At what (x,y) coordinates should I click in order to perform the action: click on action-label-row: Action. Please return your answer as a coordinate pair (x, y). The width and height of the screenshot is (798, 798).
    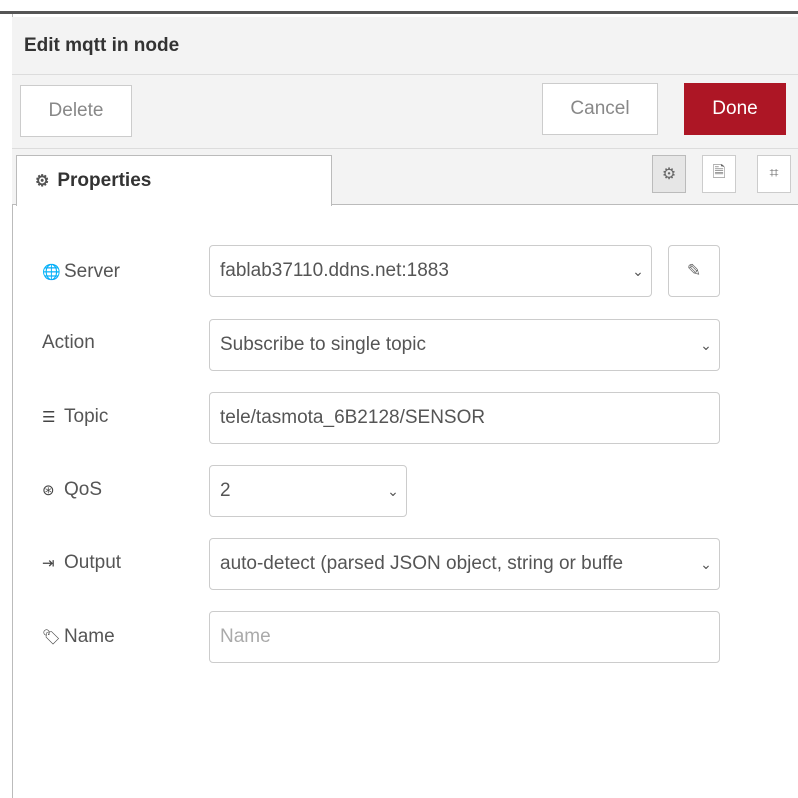
    Looking at the image, I should click on (68, 343).